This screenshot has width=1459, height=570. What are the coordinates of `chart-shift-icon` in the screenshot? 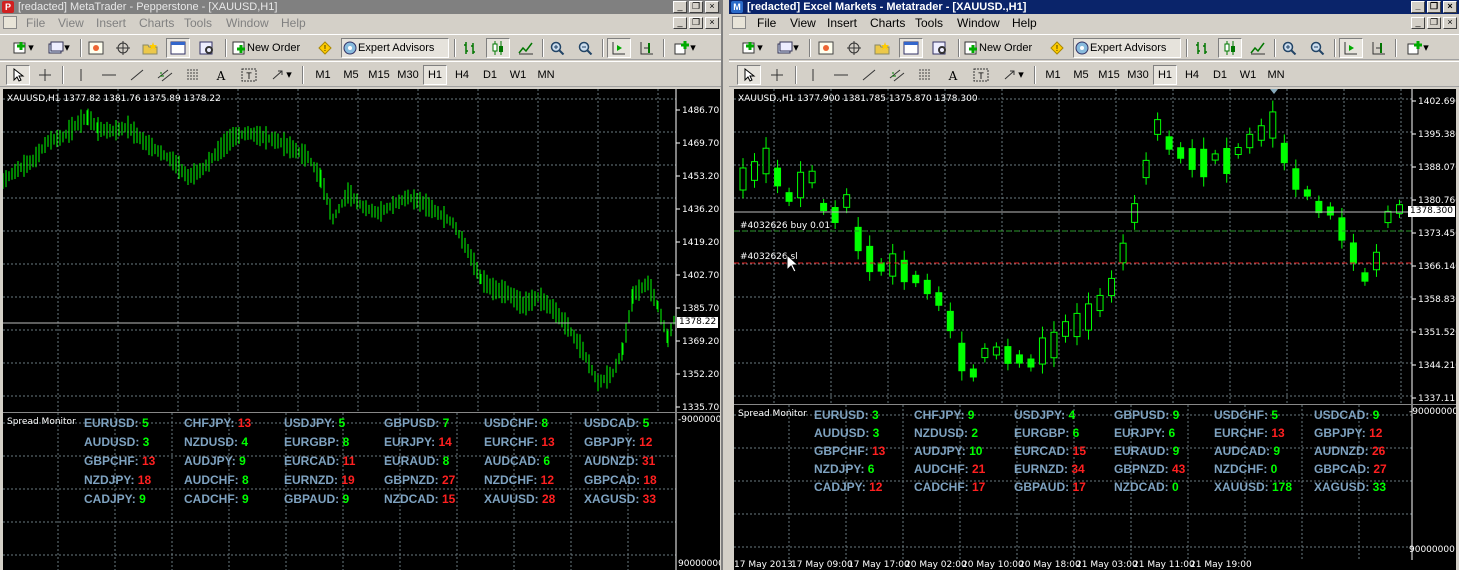 It's located at (1379, 48).